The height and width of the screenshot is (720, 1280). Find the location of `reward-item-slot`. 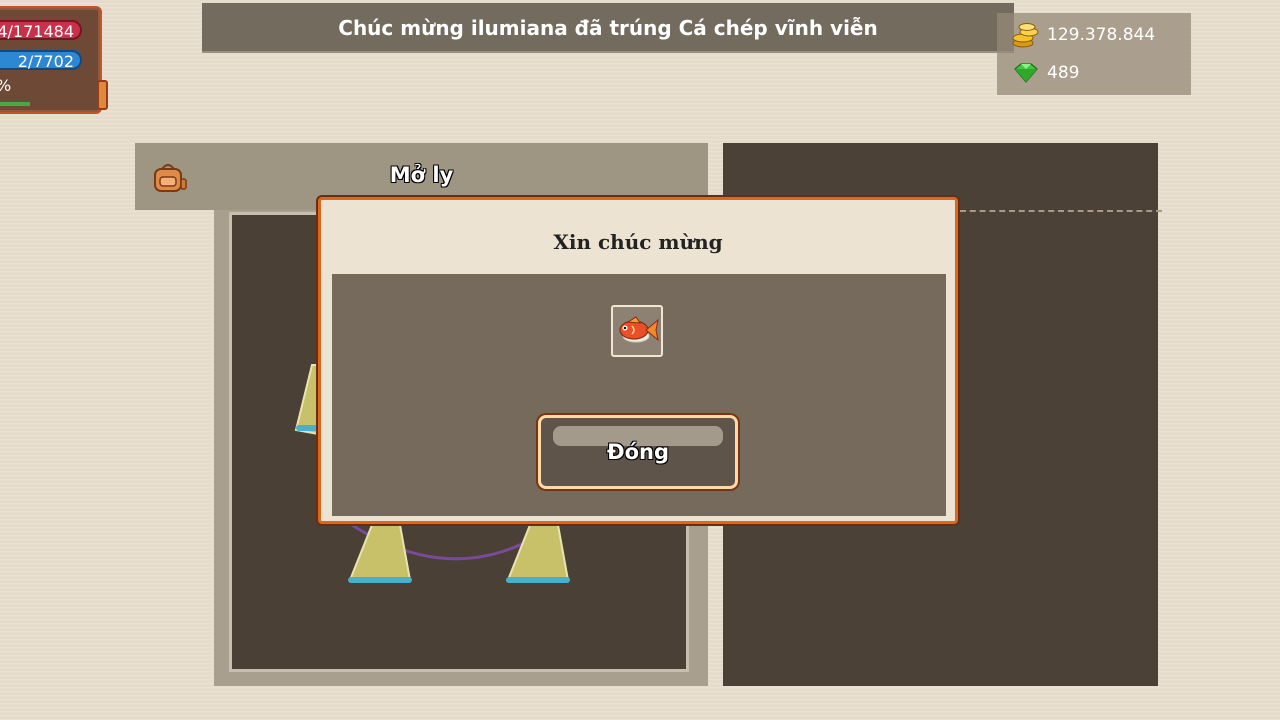

reward-item-slot is located at coordinates (637, 331).